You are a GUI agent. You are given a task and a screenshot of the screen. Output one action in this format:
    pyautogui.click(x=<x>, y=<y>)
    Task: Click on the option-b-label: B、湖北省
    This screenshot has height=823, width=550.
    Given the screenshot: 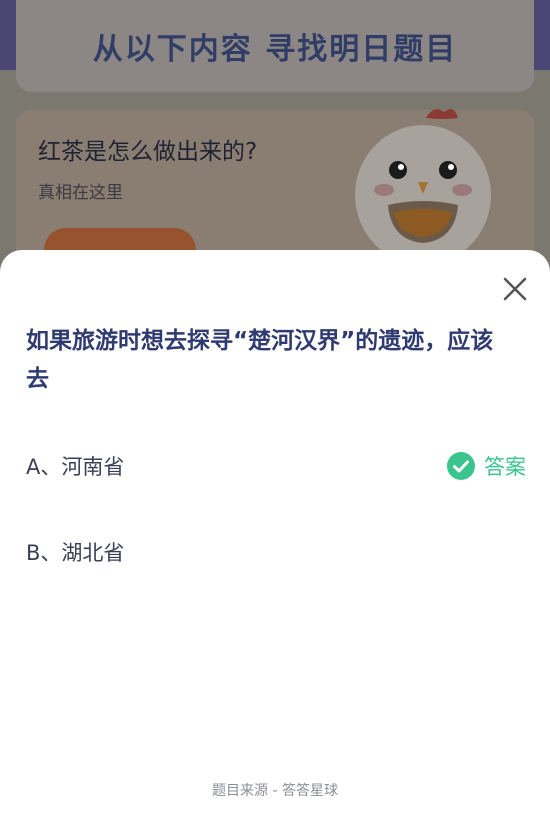 What is the action you would take?
    pyautogui.click(x=75, y=553)
    